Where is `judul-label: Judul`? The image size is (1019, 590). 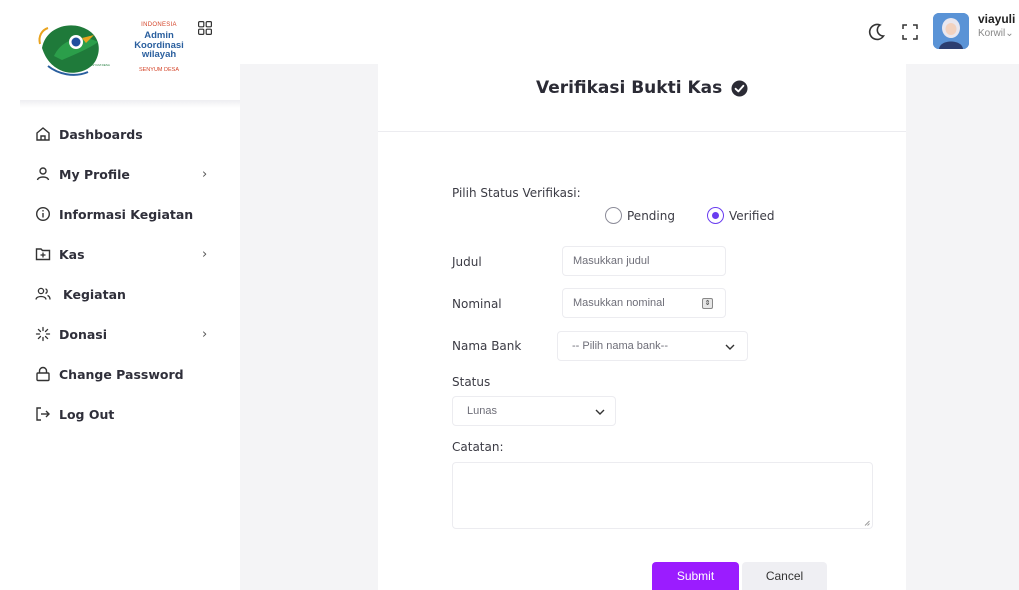
judul-label: Judul is located at coordinates (467, 262).